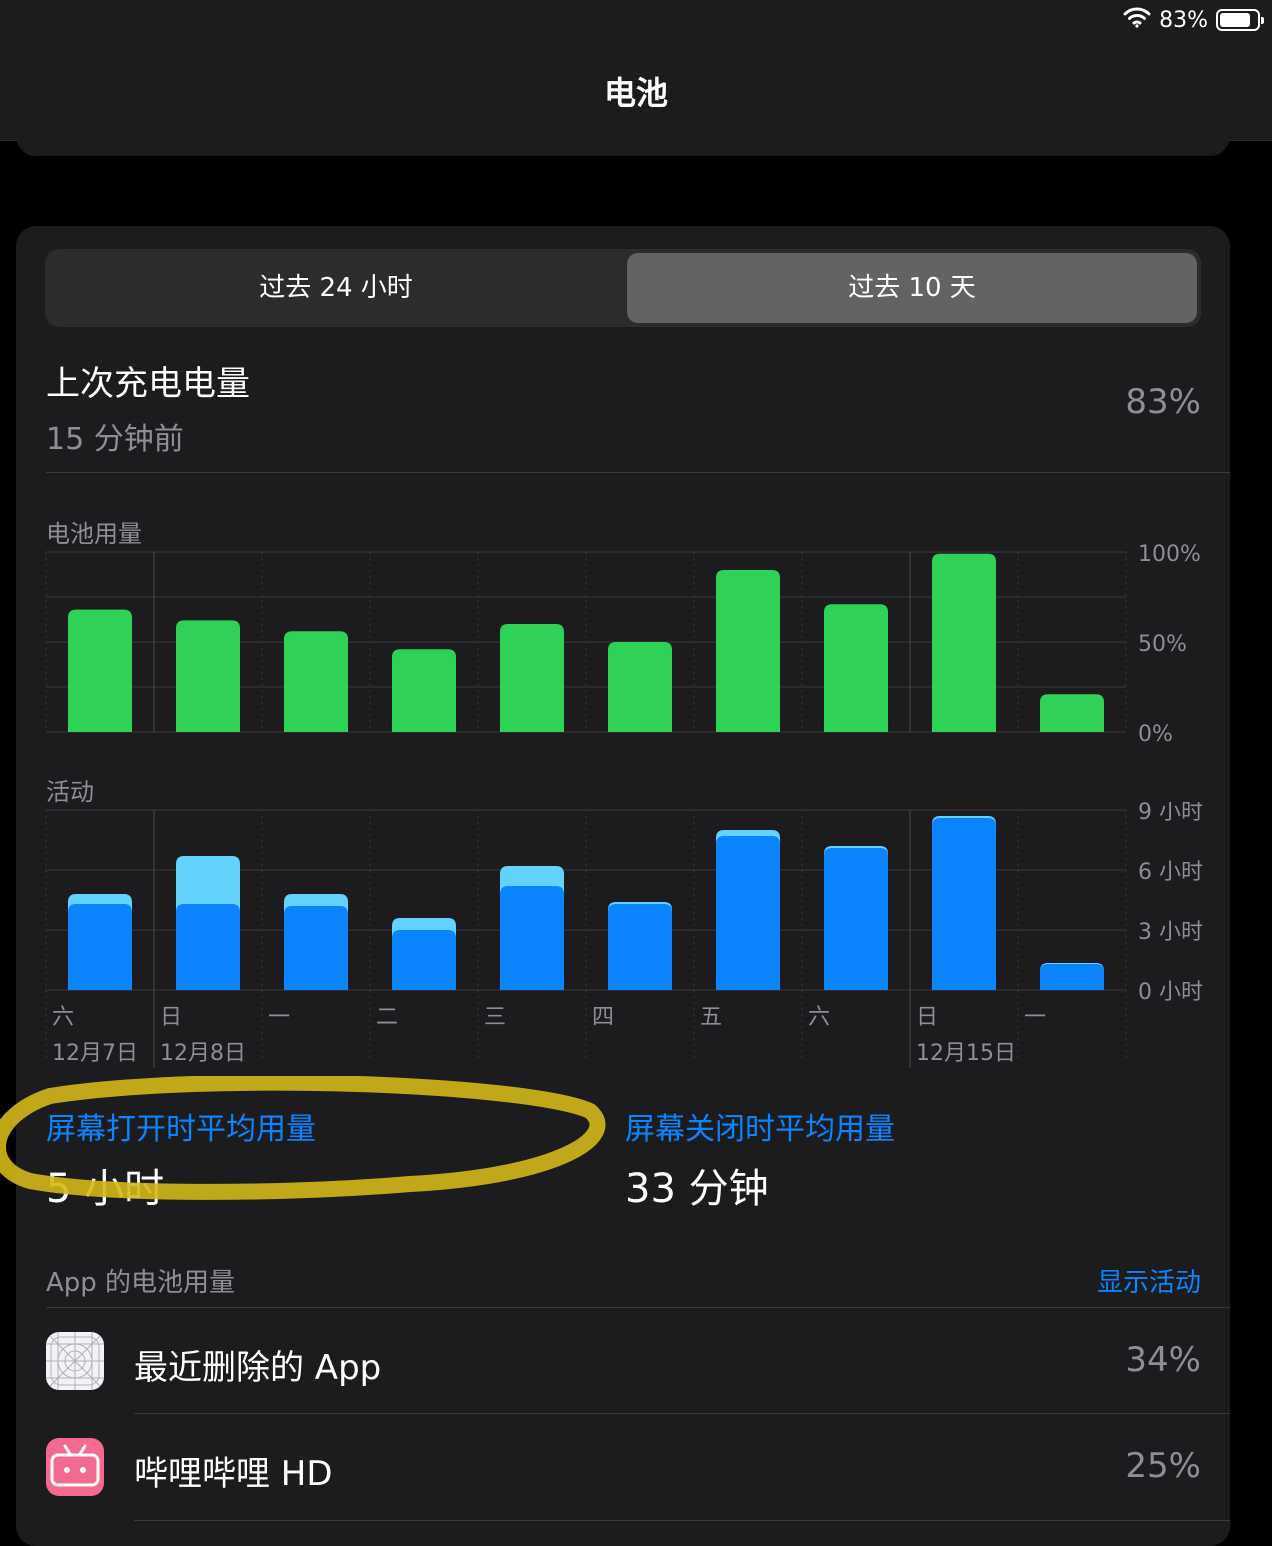 The image size is (1272, 1546). I want to click on time-range-segmented-control: 过去 24 小时 过去 10 天, so click(623, 288).